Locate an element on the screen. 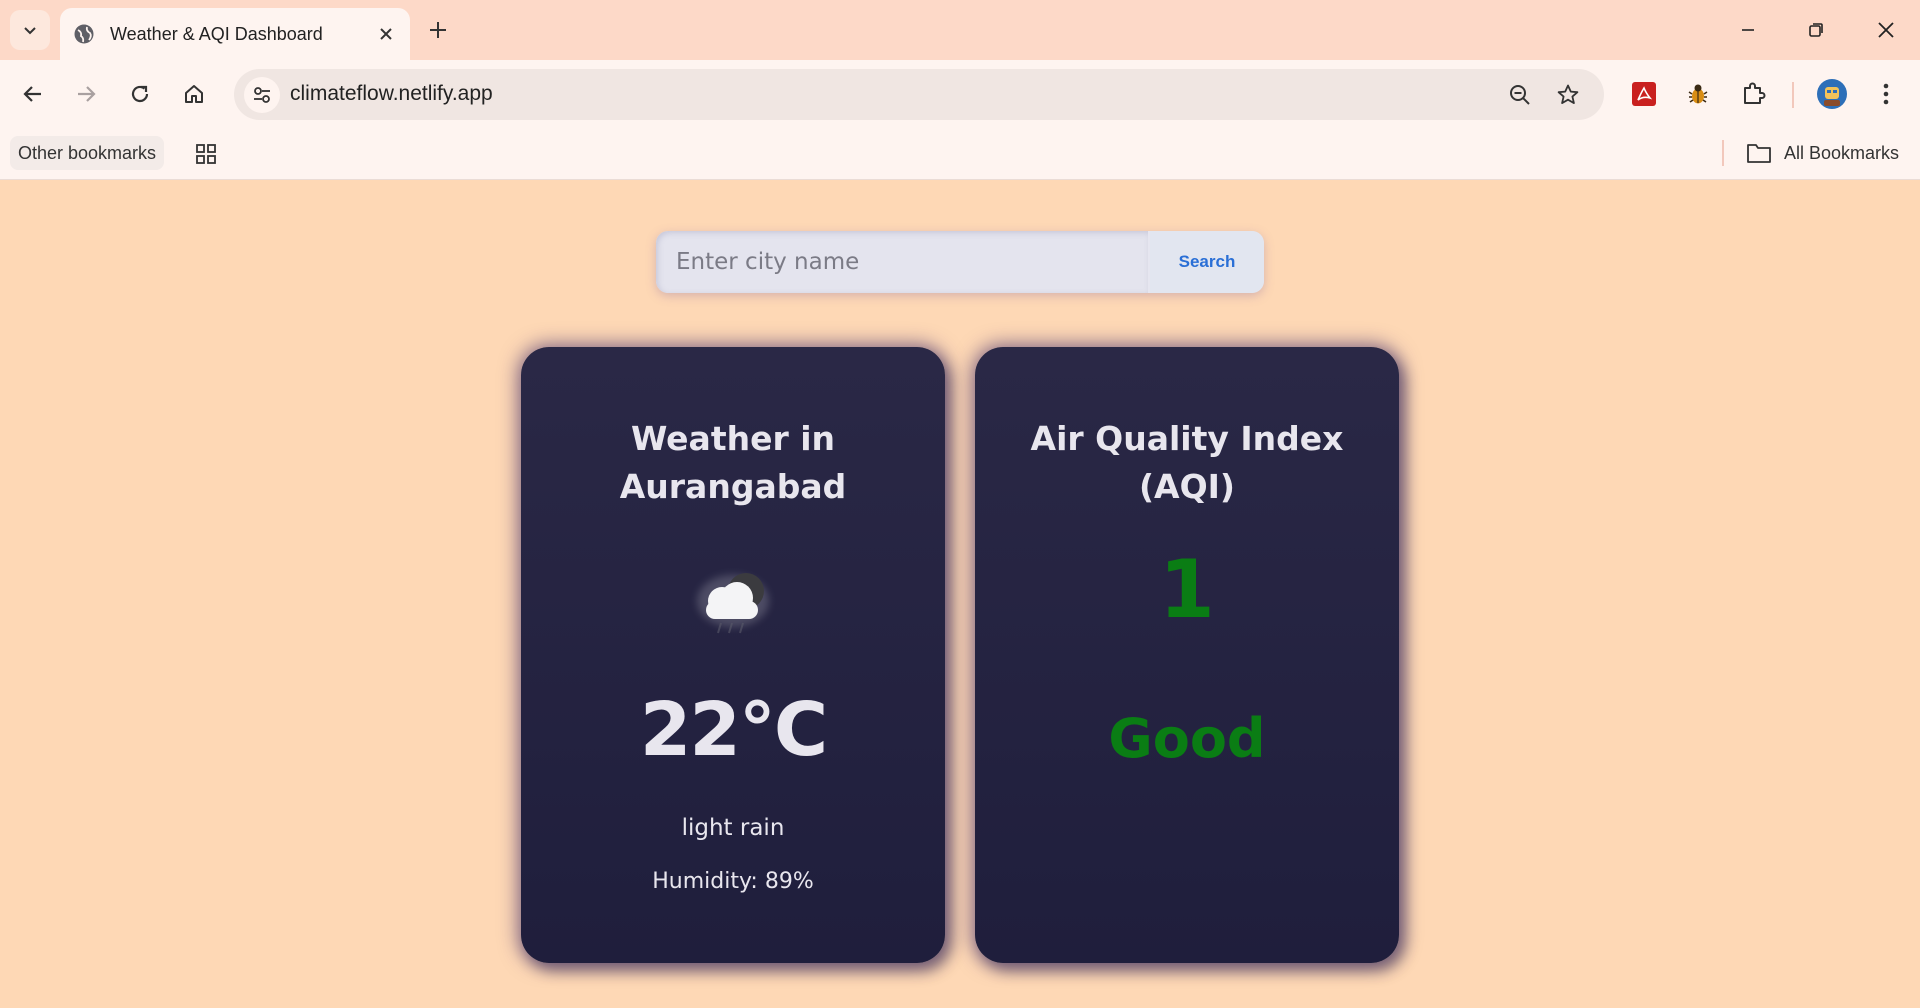 The height and width of the screenshot is (1008, 1920). folder-icon is located at coordinates (1759, 153).